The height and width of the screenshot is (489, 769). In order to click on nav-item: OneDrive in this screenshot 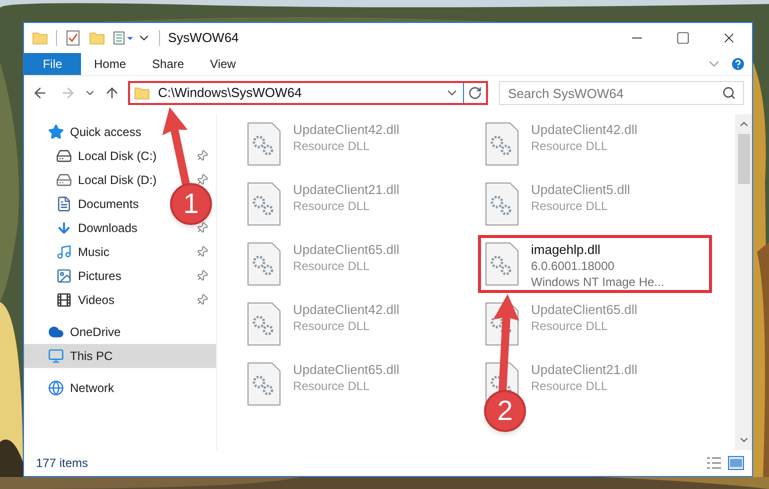, I will do `click(84, 332)`.